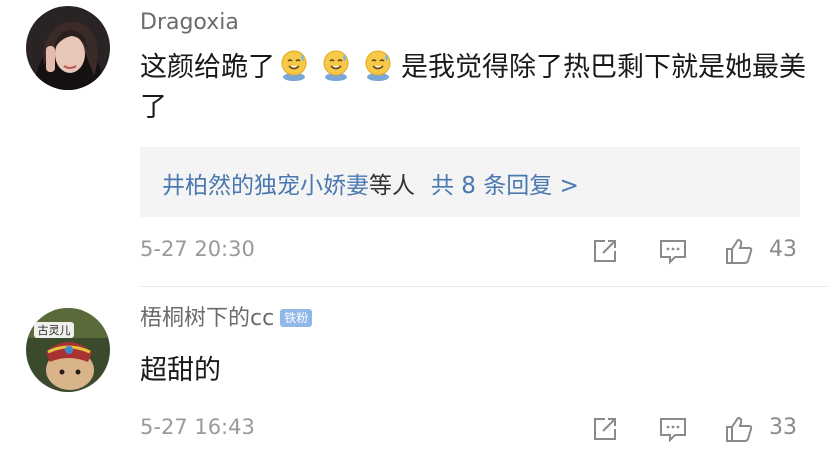 The width and height of the screenshot is (828, 451). I want to click on username: 梧桐树下的cc 铁粉, so click(226, 316).